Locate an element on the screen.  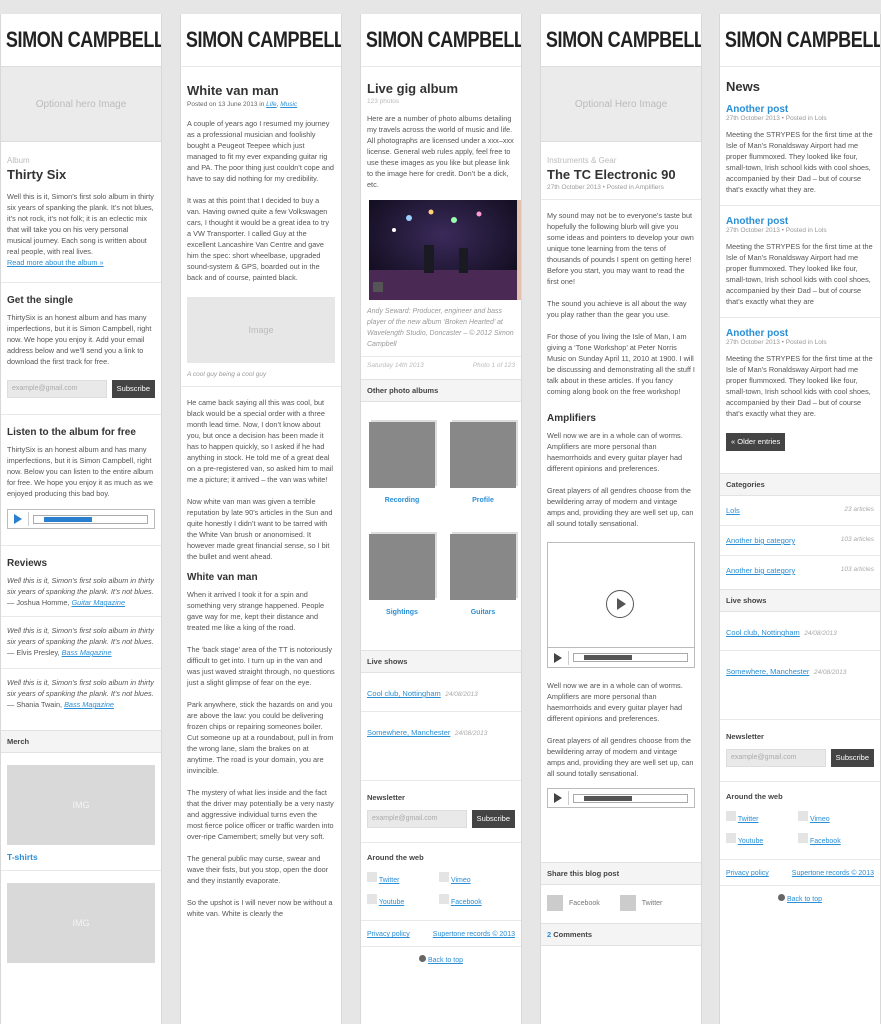
post-subheading: Amplifiers is located at coordinates (571, 418).